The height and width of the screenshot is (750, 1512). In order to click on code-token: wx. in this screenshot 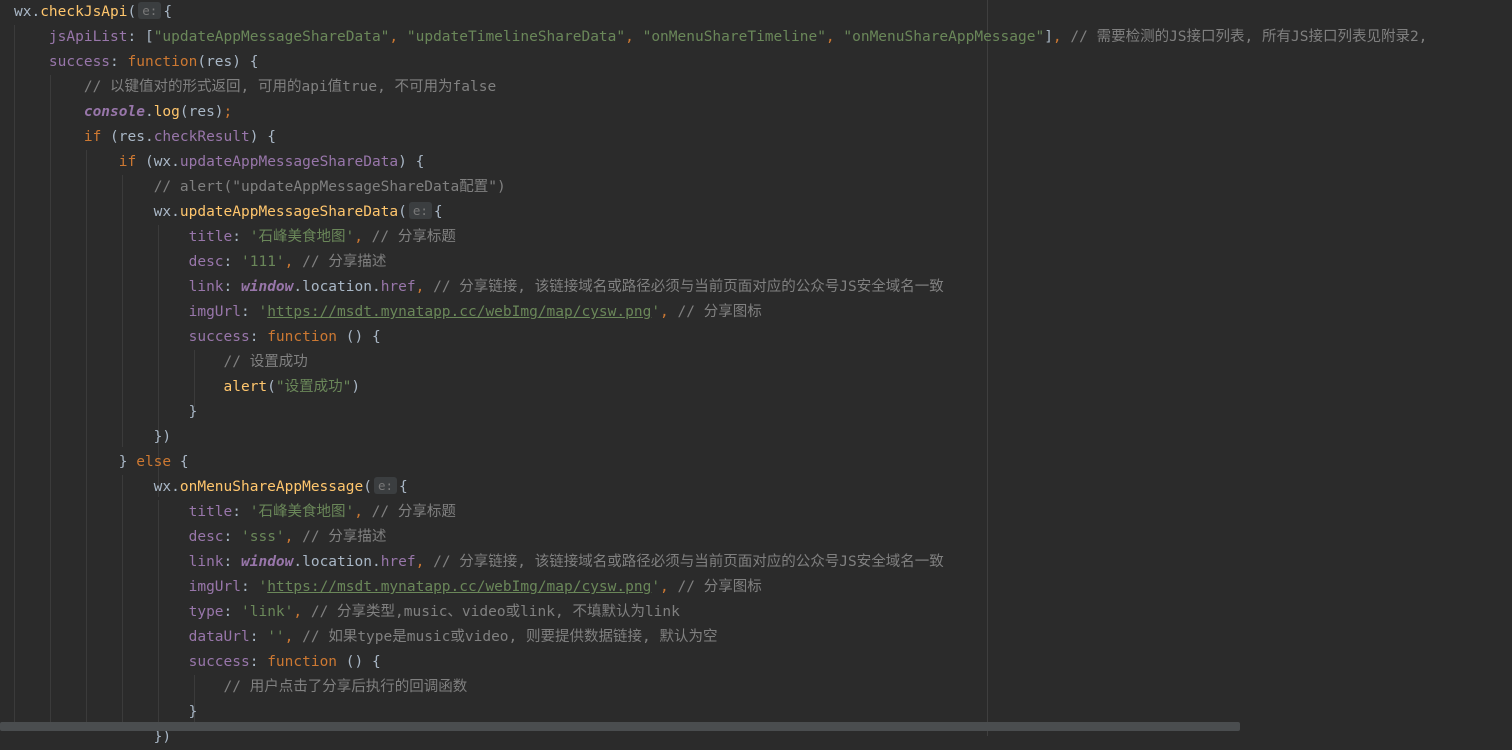, I will do `click(97, 487)`.